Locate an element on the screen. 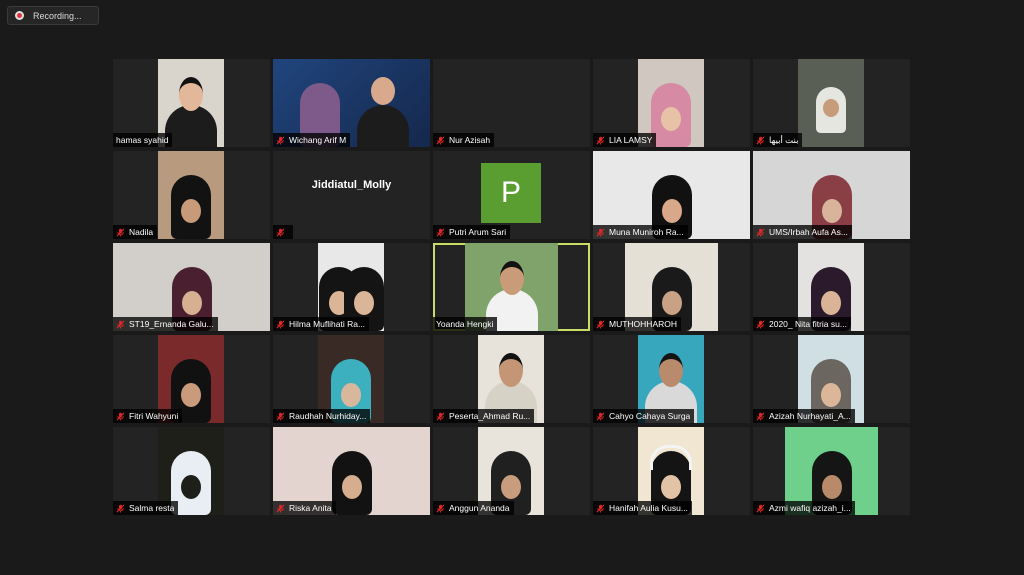  participant-tile: بنت أبيها is located at coordinates (831, 103).